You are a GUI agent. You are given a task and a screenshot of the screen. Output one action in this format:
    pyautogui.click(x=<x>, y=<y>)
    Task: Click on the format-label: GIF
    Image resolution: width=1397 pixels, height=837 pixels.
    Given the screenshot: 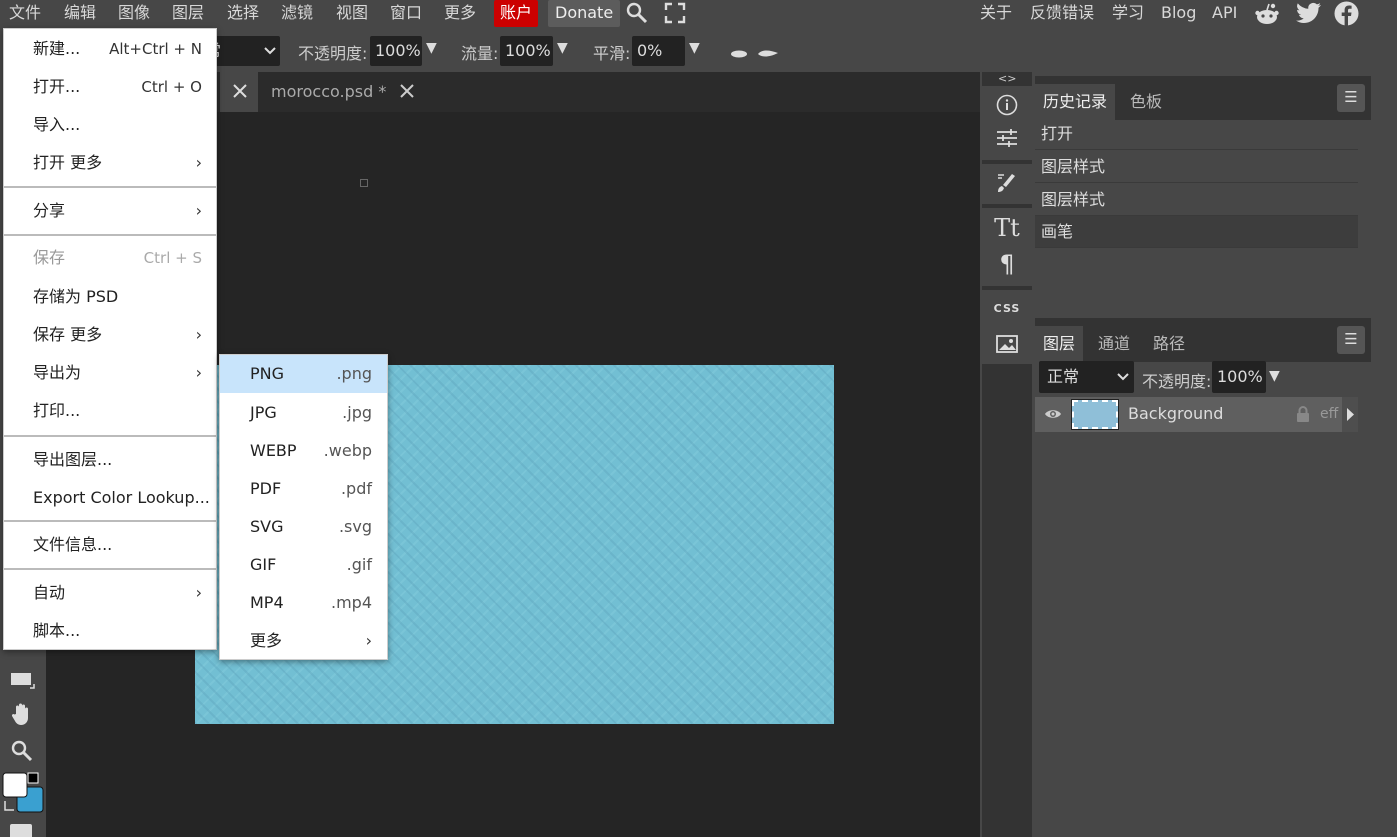 What is the action you would take?
    pyautogui.click(x=263, y=564)
    